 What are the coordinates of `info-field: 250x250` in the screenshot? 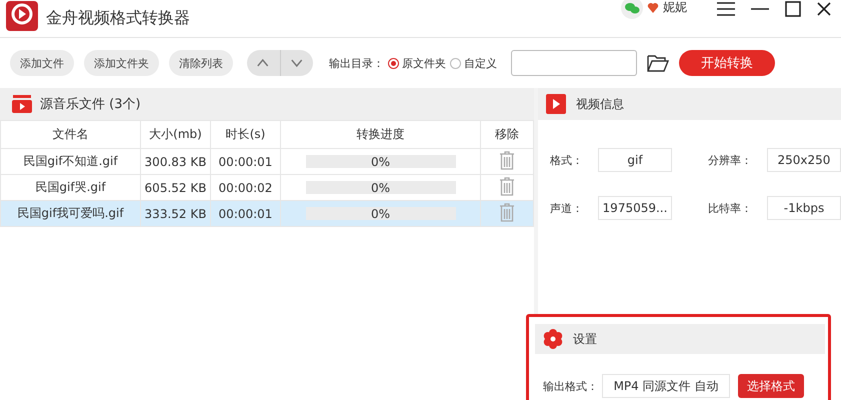 It's located at (804, 160).